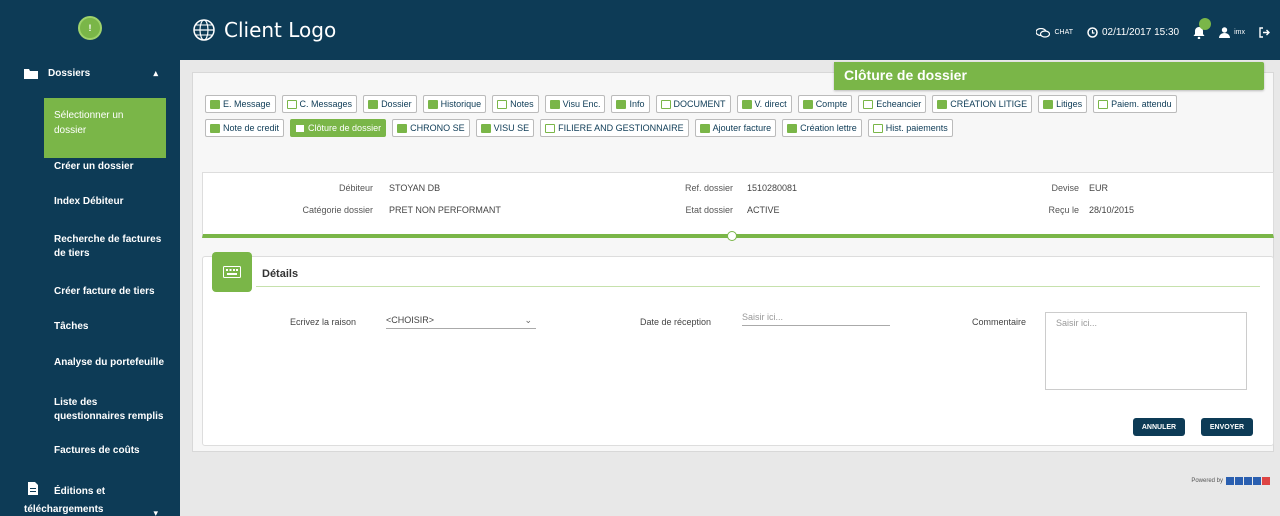  I want to click on toolbar-button-label: VISU SE, so click(511, 128).